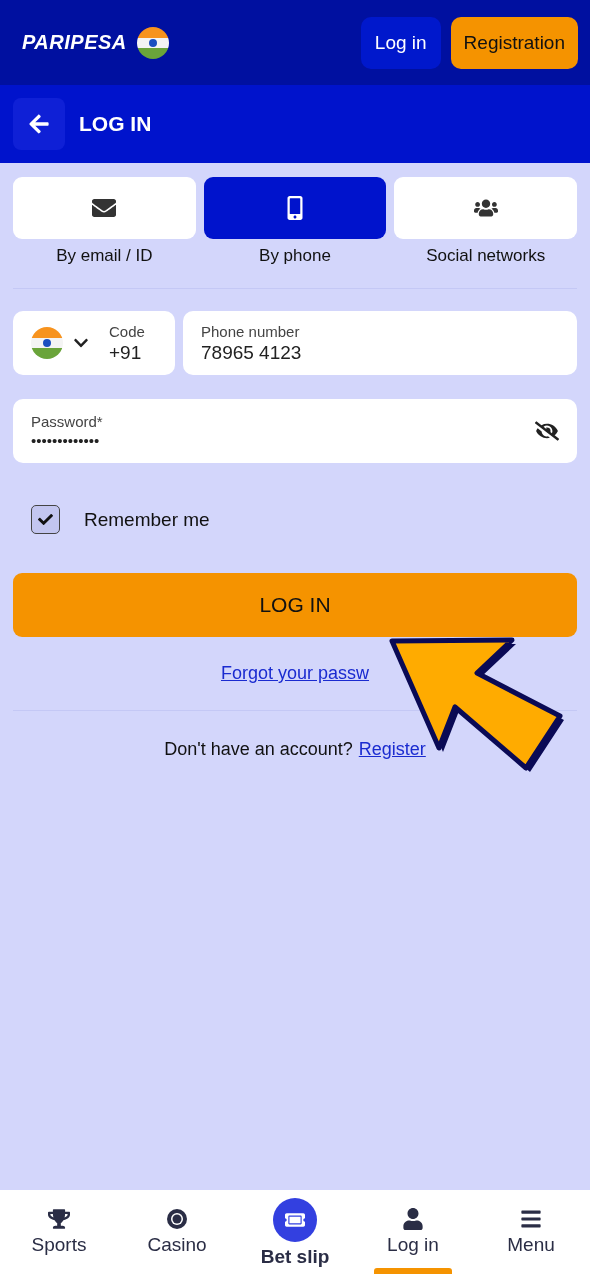  I want to click on password-field: Password* •••••••••••••, so click(295, 431).